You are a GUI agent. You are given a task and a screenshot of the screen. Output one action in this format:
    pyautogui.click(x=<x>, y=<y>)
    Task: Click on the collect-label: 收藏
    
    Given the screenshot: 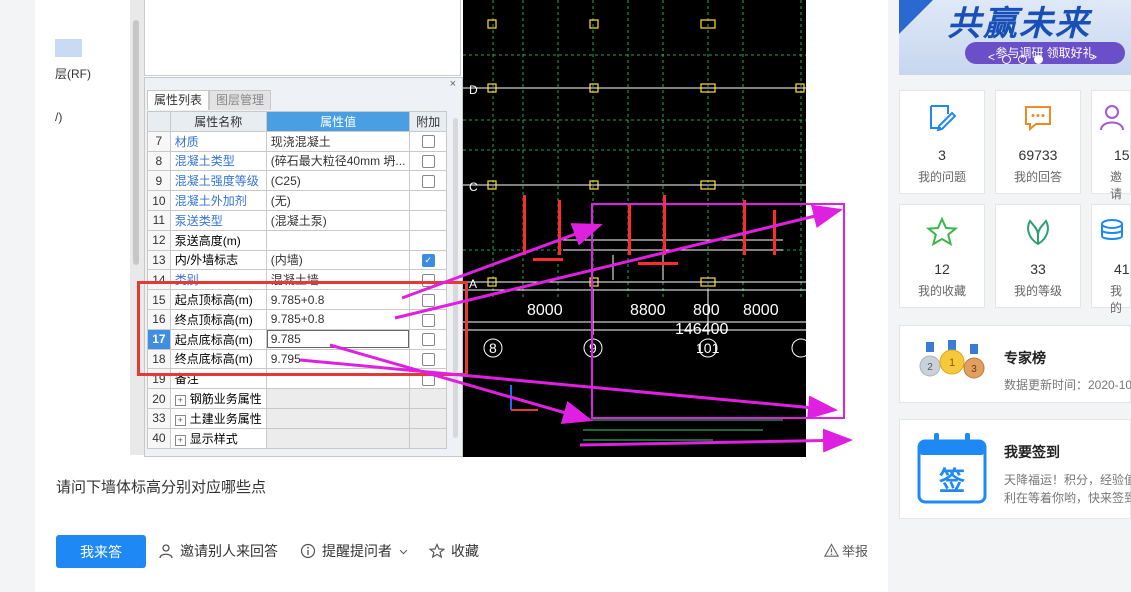 What is the action you would take?
    pyautogui.click(x=465, y=551)
    